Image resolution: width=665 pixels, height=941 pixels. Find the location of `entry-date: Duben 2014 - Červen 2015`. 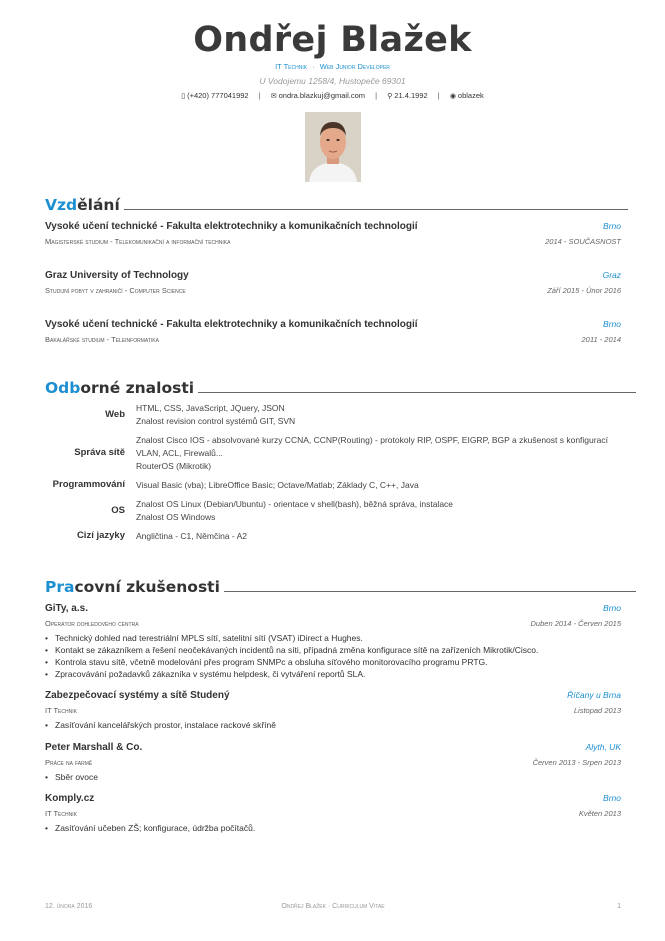

entry-date: Duben 2014 - Červen 2015 is located at coordinates (575, 623).